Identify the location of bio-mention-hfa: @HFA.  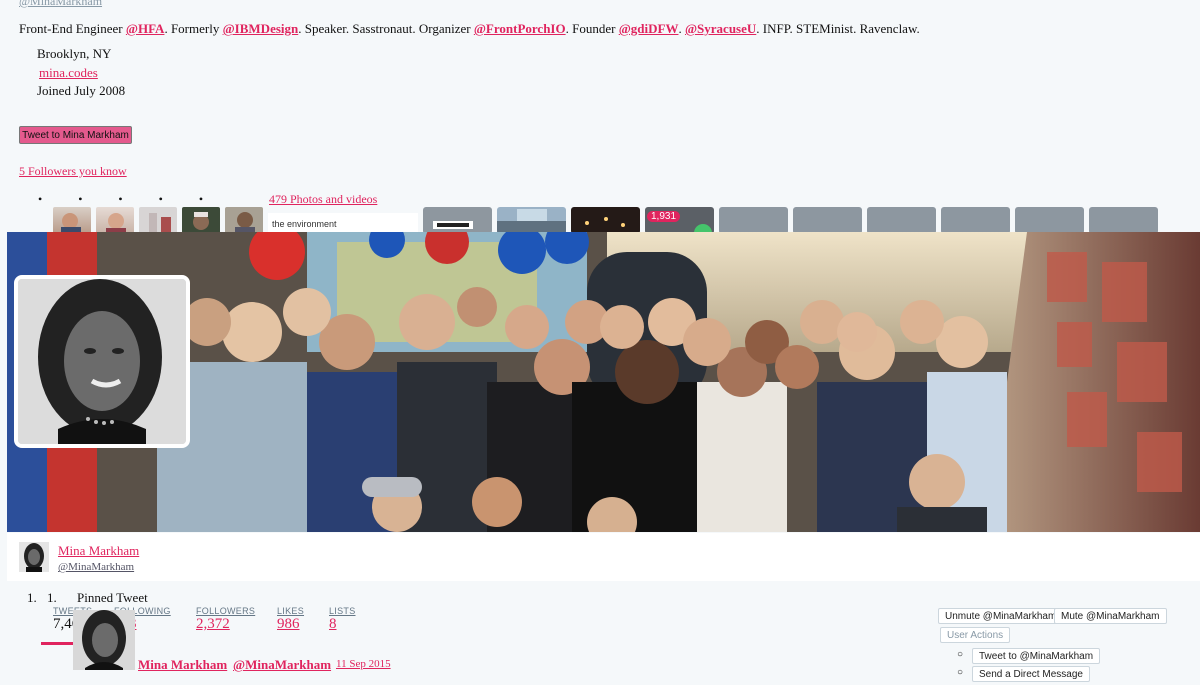
(145, 28).